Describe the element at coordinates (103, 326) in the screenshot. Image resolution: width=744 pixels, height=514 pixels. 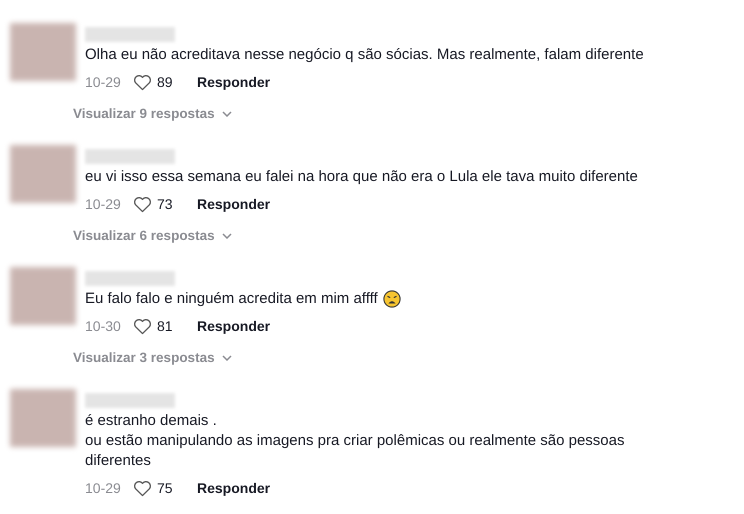
I see `comment-date: 10-30` at that location.